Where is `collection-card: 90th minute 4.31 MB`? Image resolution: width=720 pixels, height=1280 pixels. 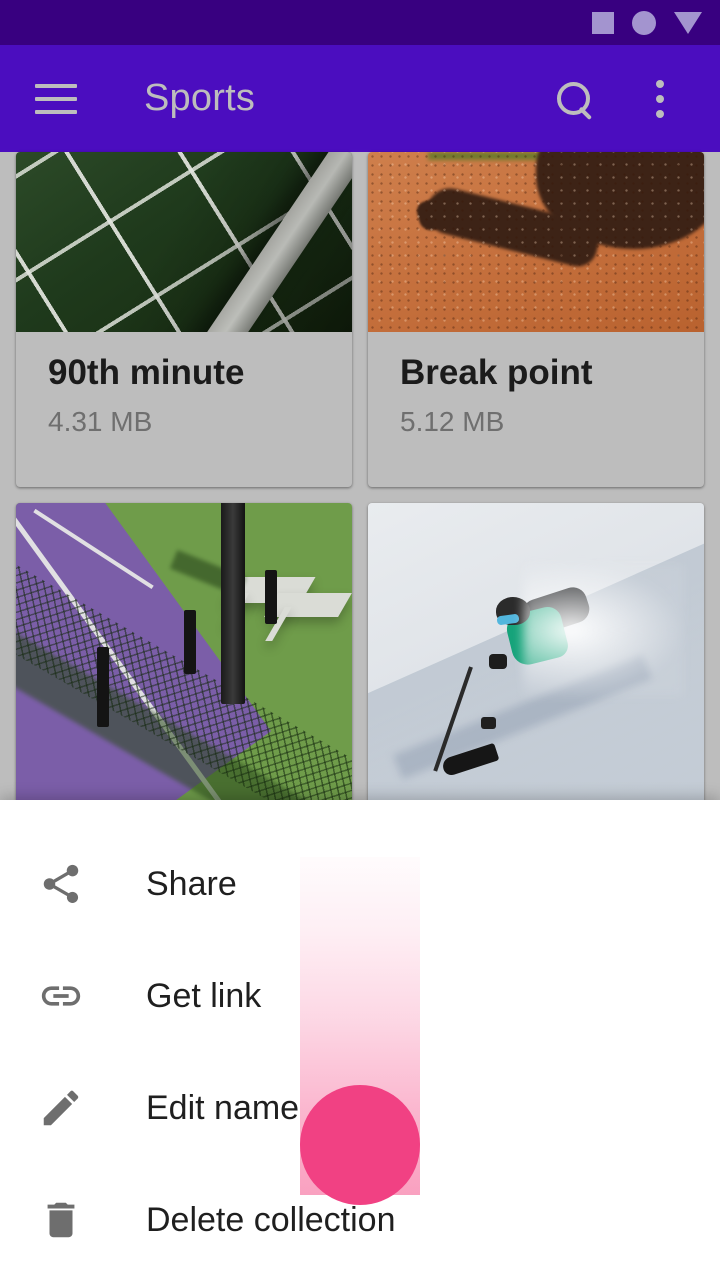
collection-card: 90th minute 4.31 MB is located at coordinates (184, 319).